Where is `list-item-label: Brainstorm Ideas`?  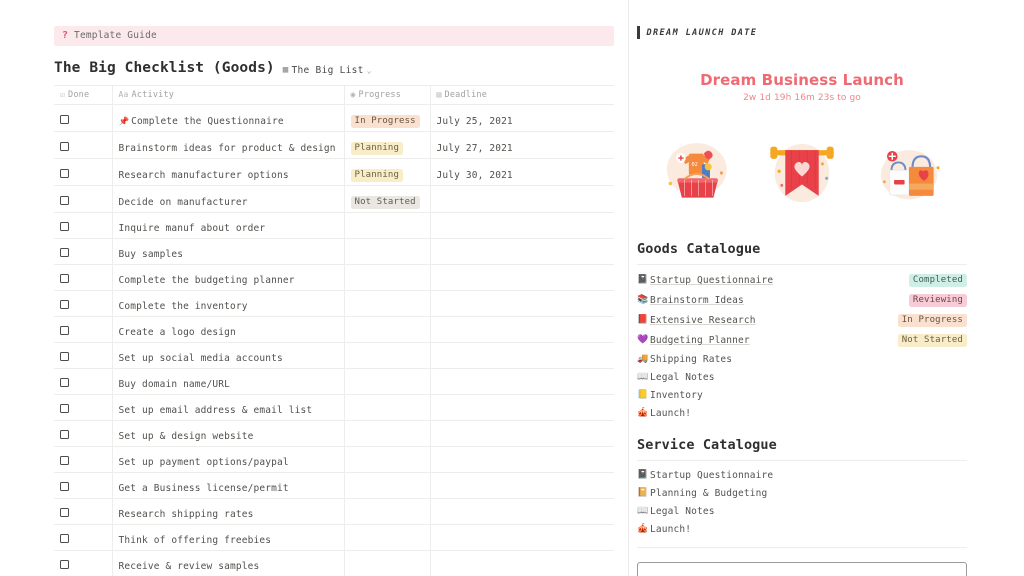 list-item-label: Brainstorm Ideas is located at coordinates (697, 300).